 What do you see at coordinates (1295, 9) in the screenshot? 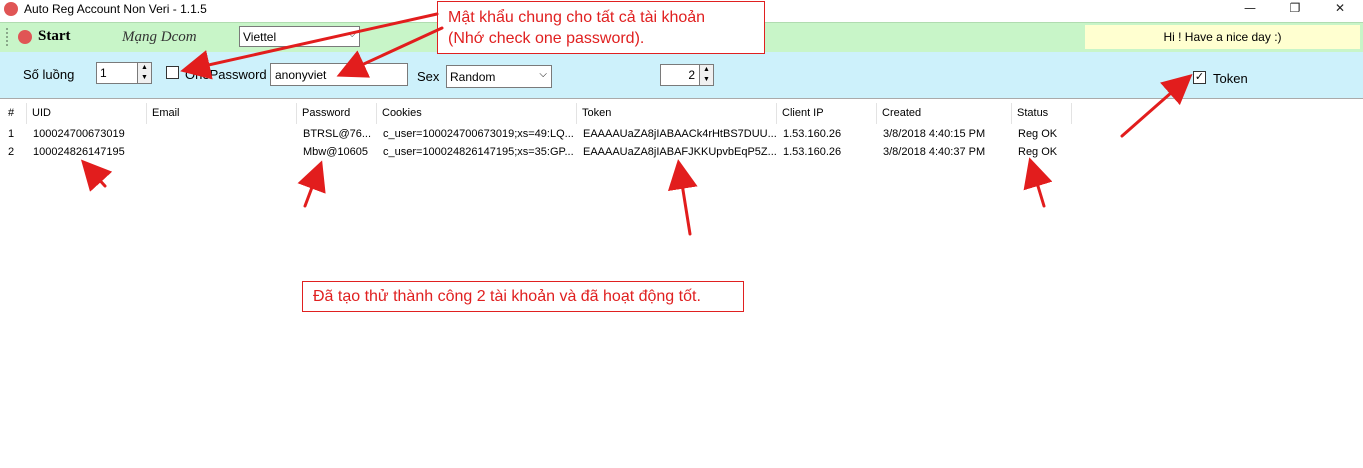
I see `maximize-button: ❐` at bounding box center [1295, 9].